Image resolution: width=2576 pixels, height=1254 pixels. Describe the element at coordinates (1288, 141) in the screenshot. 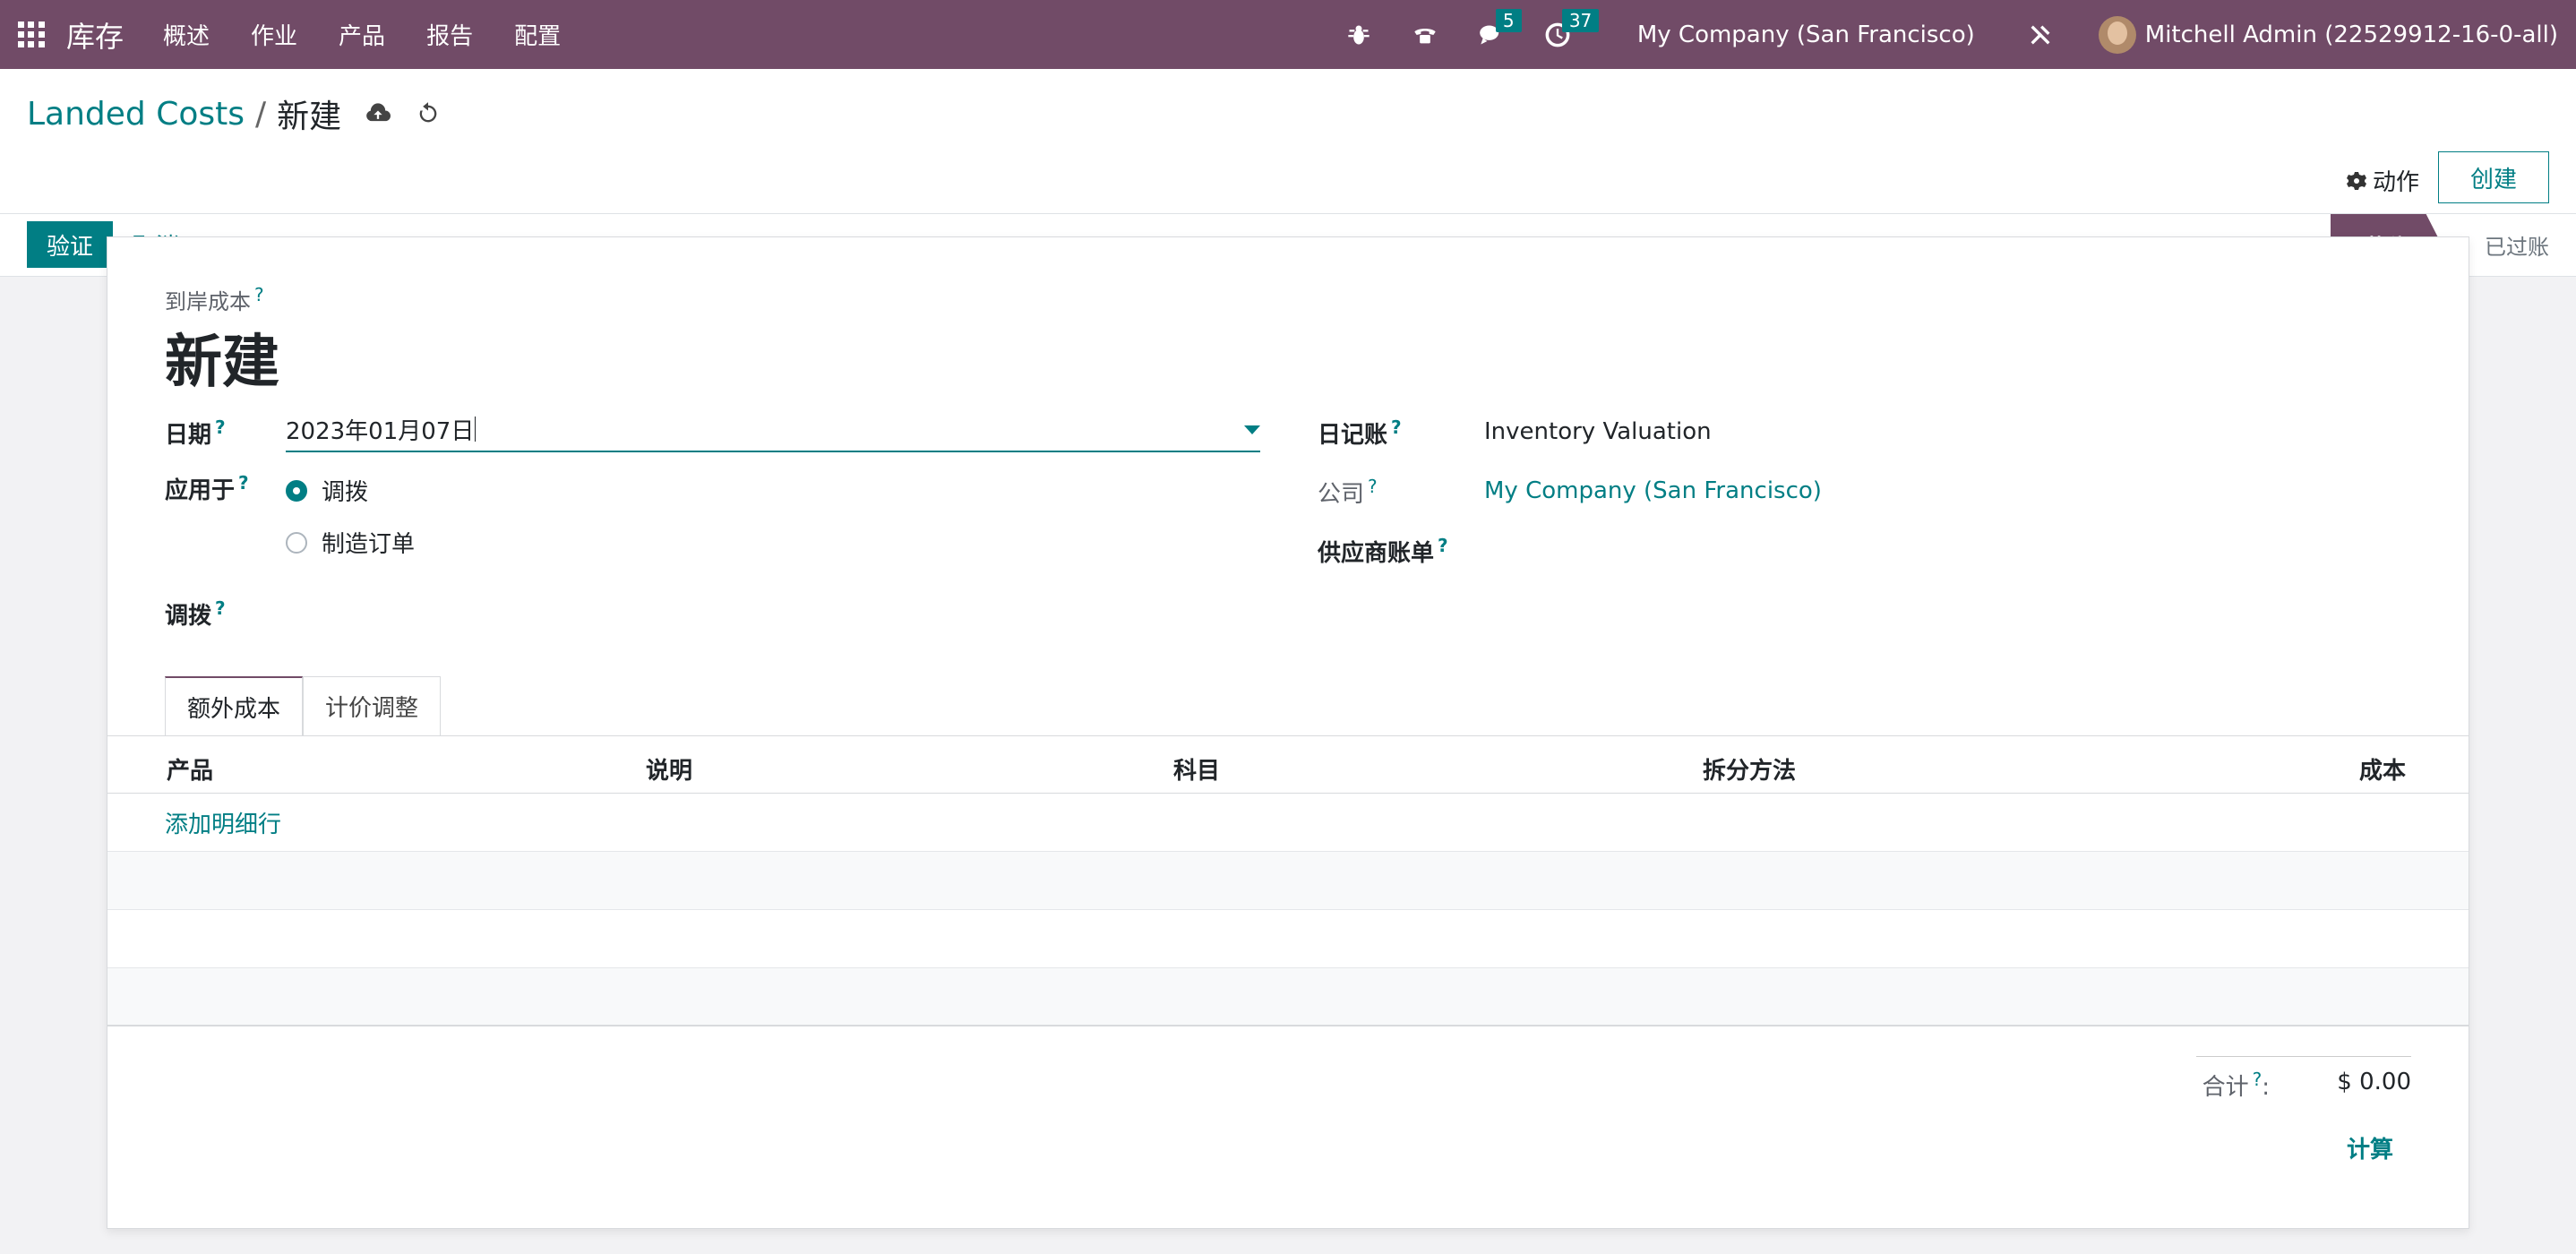

I see `control-panel: Landed Costs / 新建 动作 创建` at that location.